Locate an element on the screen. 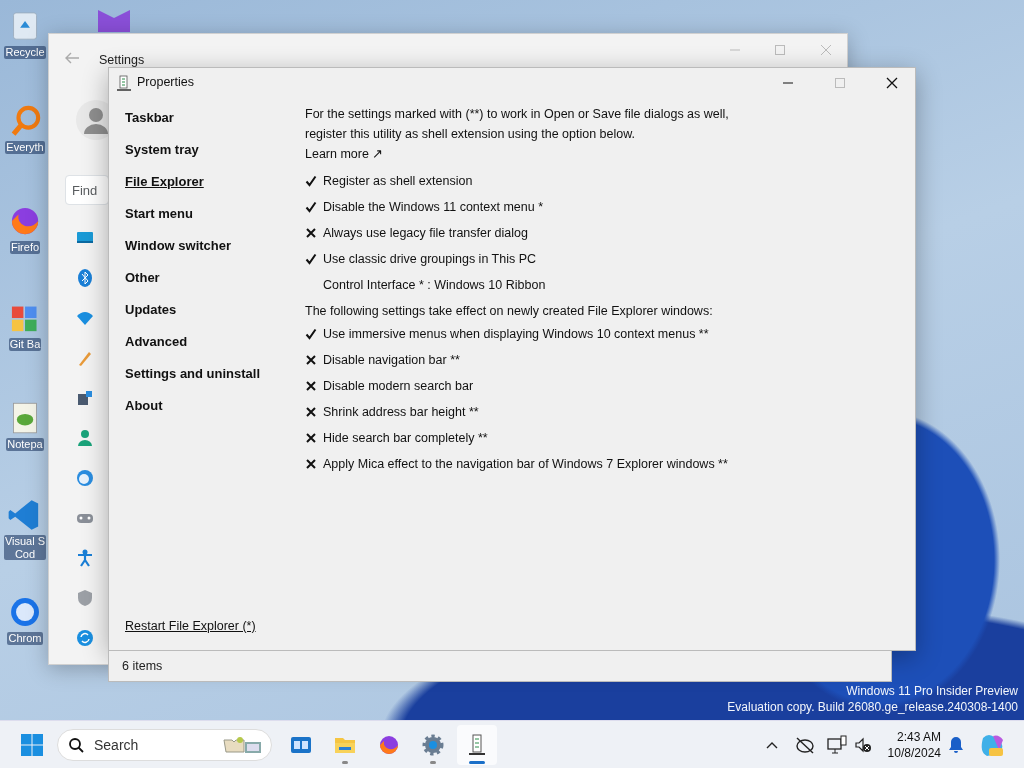 The image size is (1024, 768). sync-icon is located at coordinates (85, 638).